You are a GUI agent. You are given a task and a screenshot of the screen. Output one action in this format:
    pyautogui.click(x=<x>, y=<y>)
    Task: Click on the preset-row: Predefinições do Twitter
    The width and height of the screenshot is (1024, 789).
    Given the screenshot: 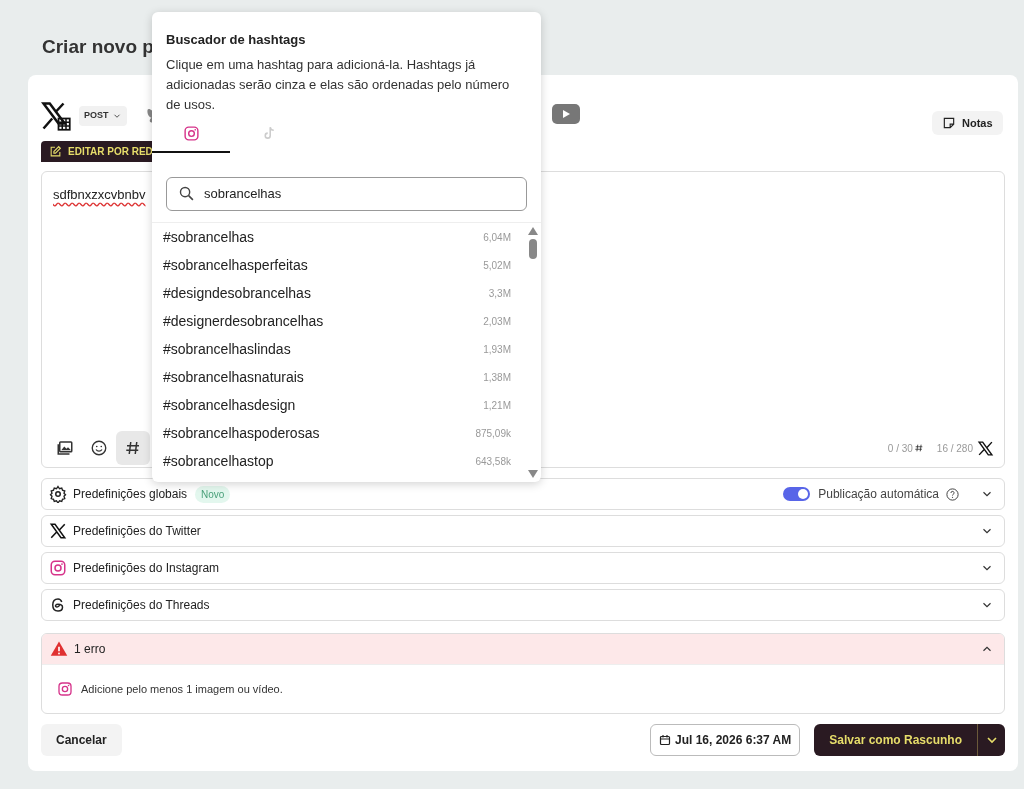 What is the action you would take?
    pyautogui.click(x=523, y=531)
    